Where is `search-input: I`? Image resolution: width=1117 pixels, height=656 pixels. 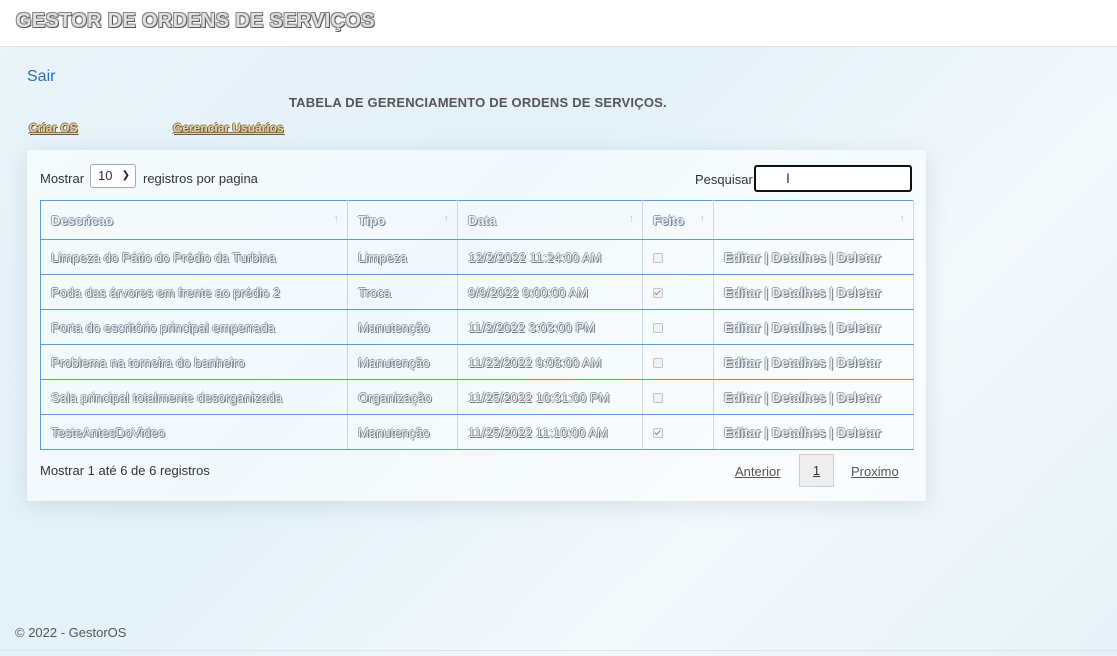 search-input: I is located at coordinates (833, 178).